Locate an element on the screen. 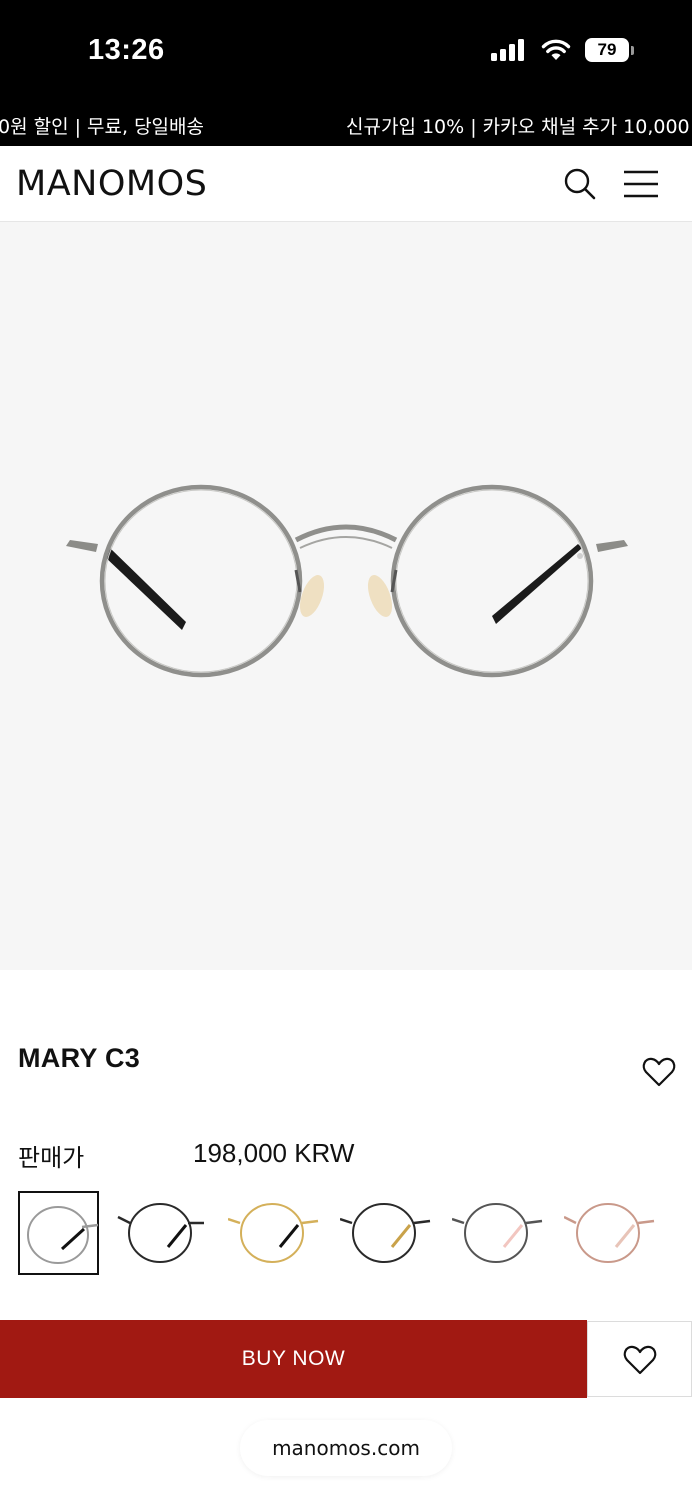  product-name: MARY C3 is located at coordinates (79, 1058).